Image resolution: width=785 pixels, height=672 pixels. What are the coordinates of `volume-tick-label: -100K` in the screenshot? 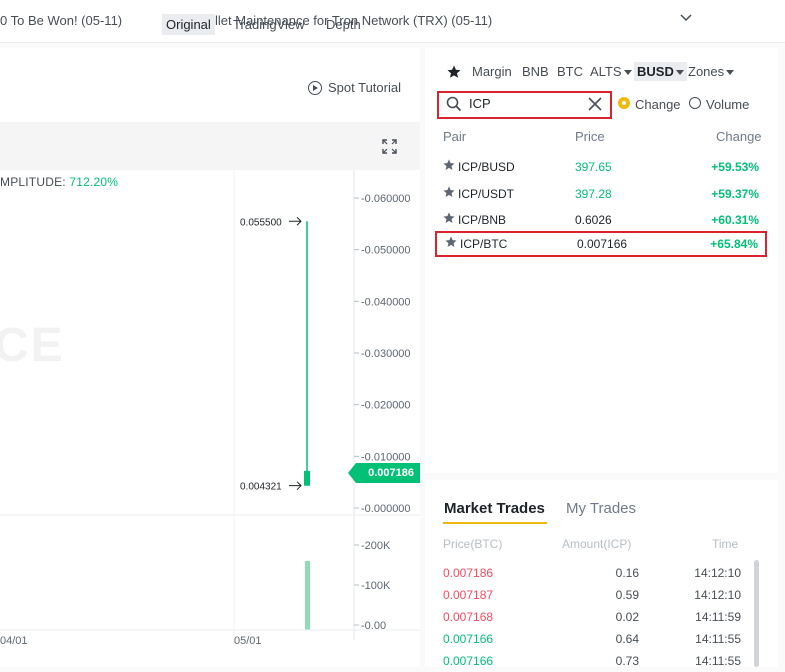 It's located at (376, 586).